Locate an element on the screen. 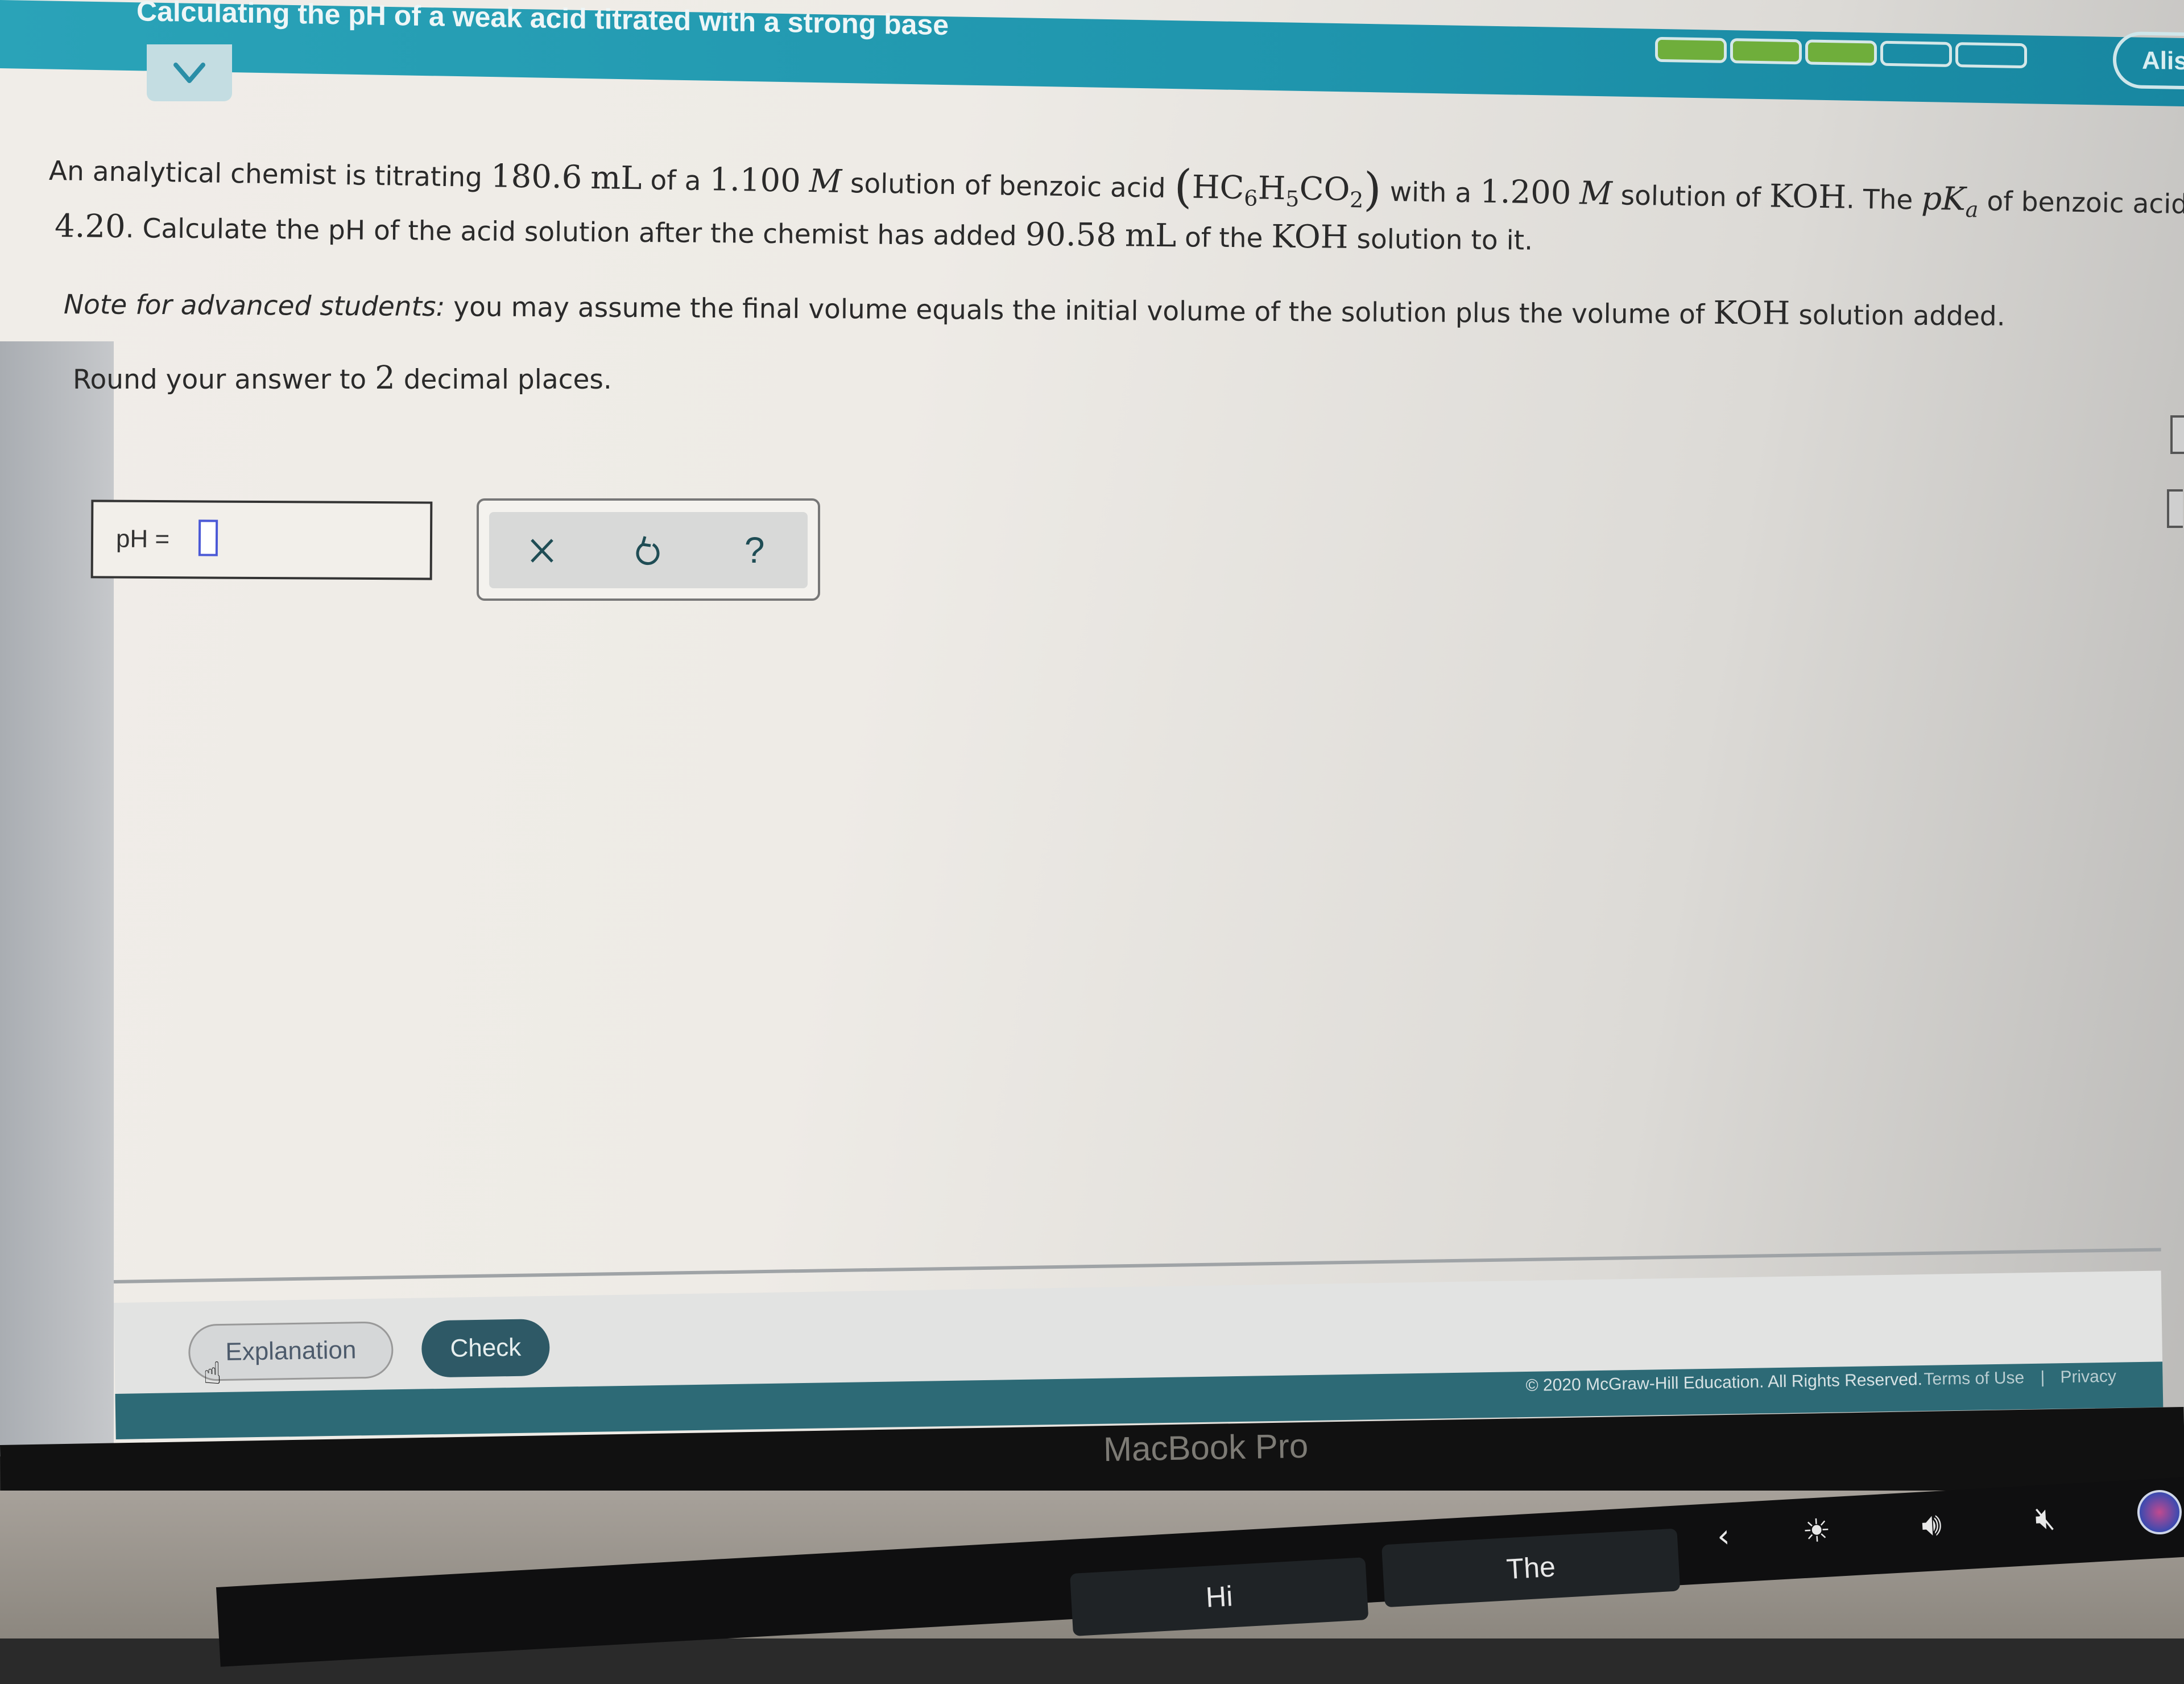 Image resolution: width=2184 pixels, height=1684 pixels. collapse-toggle is located at coordinates (189, 72).